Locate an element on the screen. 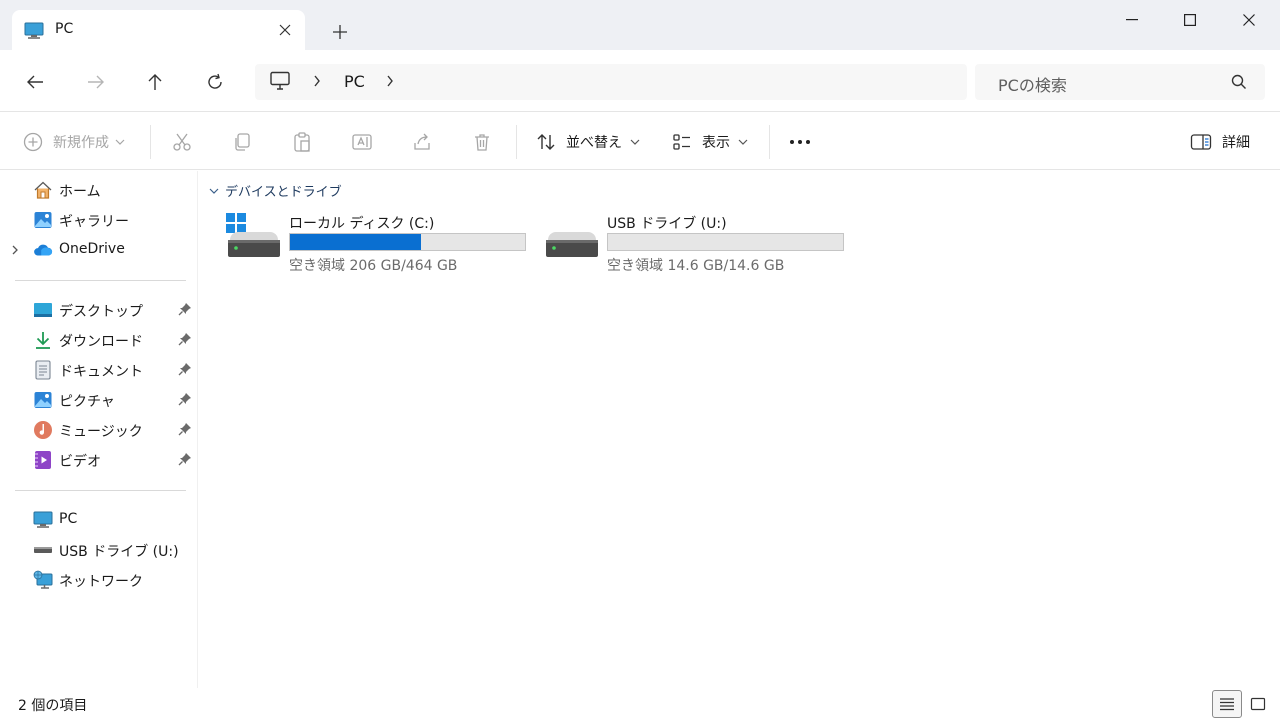 The height and width of the screenshot is (720, 1280). sidebar-item-label: OneDrive is located at coordinates (92, 249).